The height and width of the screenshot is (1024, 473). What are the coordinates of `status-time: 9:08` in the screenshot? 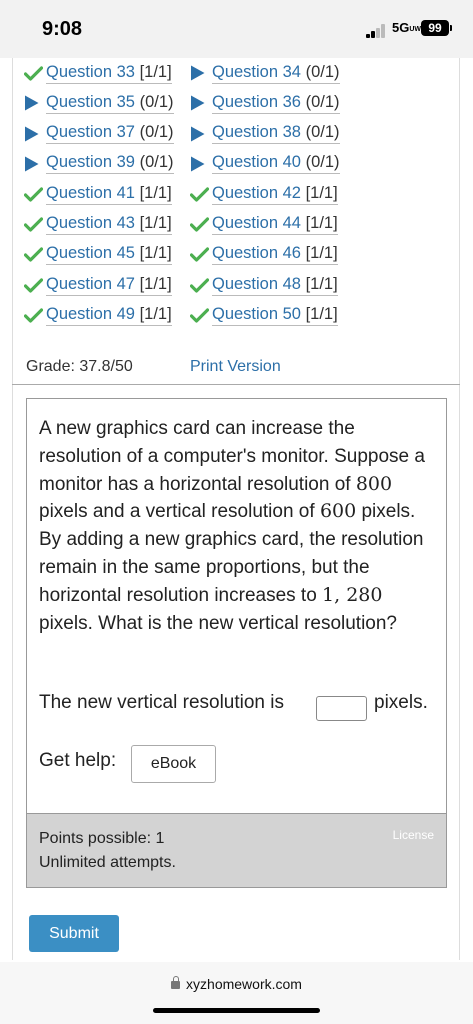 It's located at (62, 29).